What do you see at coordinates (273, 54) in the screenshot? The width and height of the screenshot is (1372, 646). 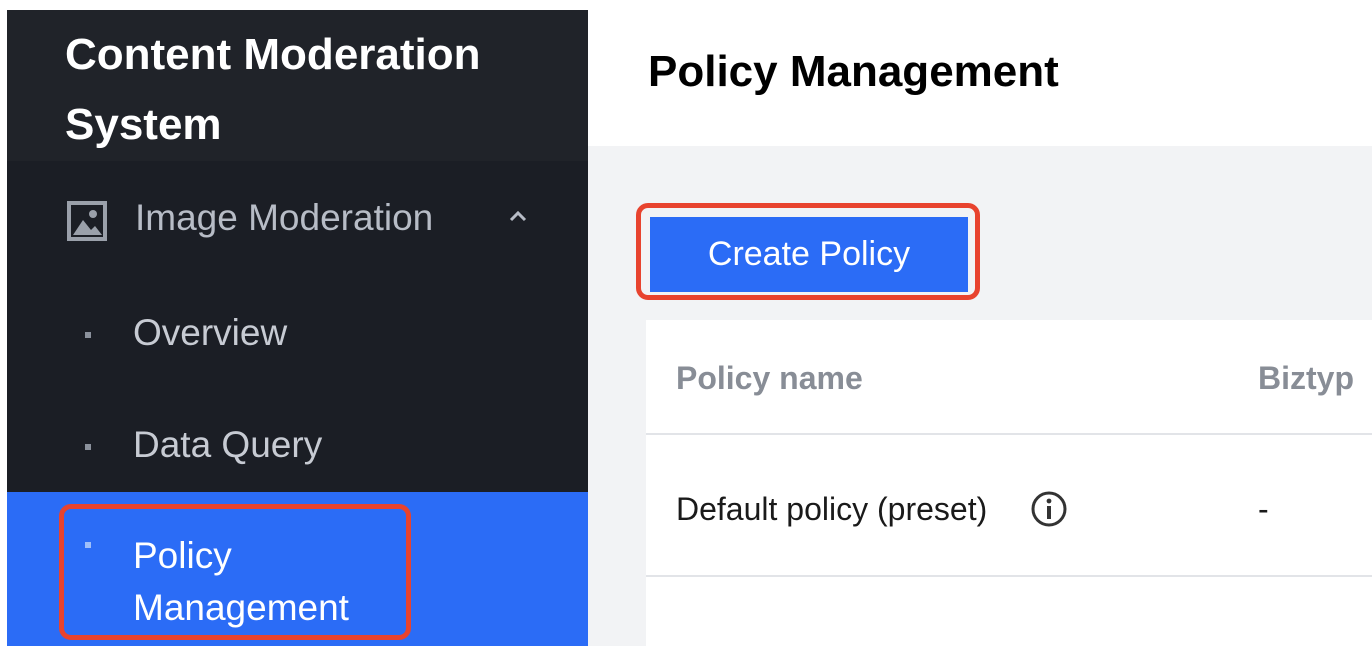 I see `app-title-line1: Content Moderation` at bounding box center [273, 54].